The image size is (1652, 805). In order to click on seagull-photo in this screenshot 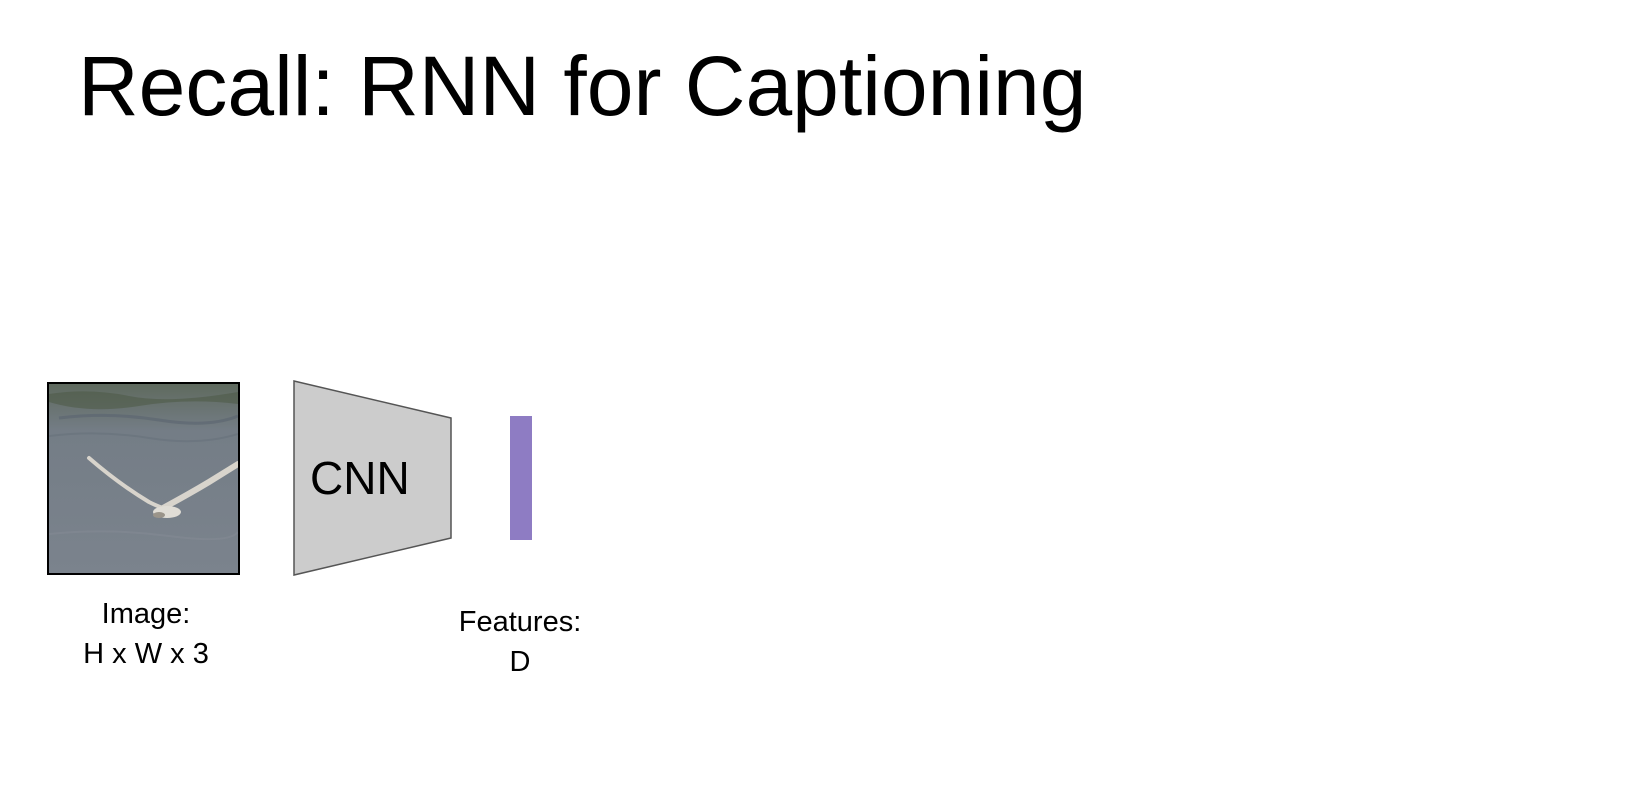, I will do `click(143, 478)`.